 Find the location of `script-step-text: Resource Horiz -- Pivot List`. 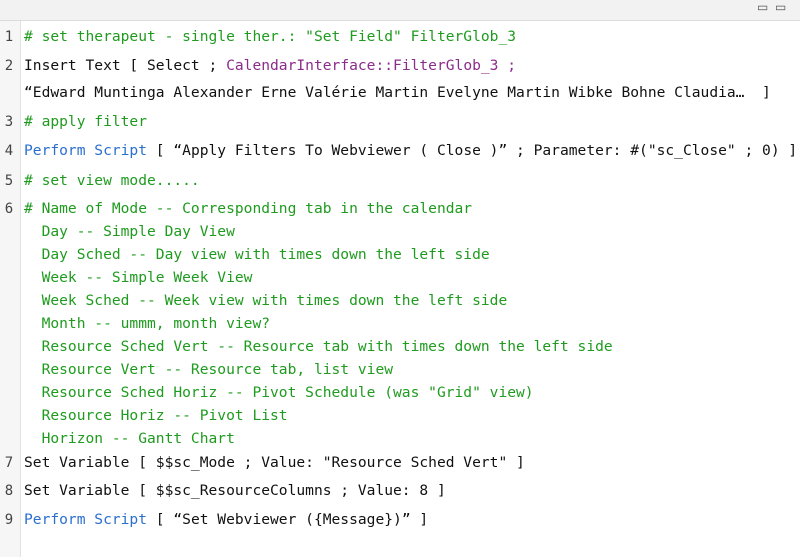

script-step-text: Resource Horiz -- Pivot List is located at coordinates (156, 416).